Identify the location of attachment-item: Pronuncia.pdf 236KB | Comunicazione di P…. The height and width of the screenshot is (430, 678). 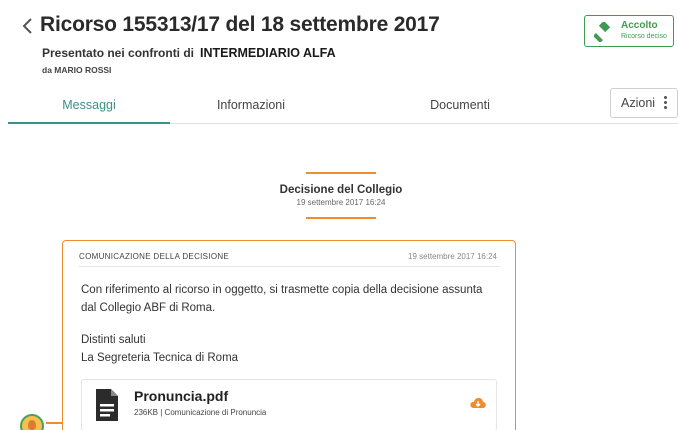
(289, 404).